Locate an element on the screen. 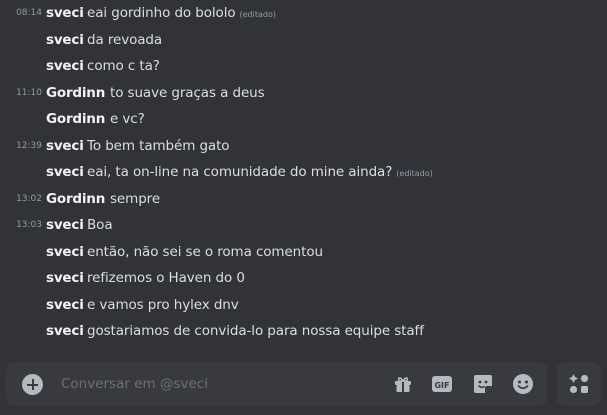  message-body: sempre is located at coordinates (135, 198).